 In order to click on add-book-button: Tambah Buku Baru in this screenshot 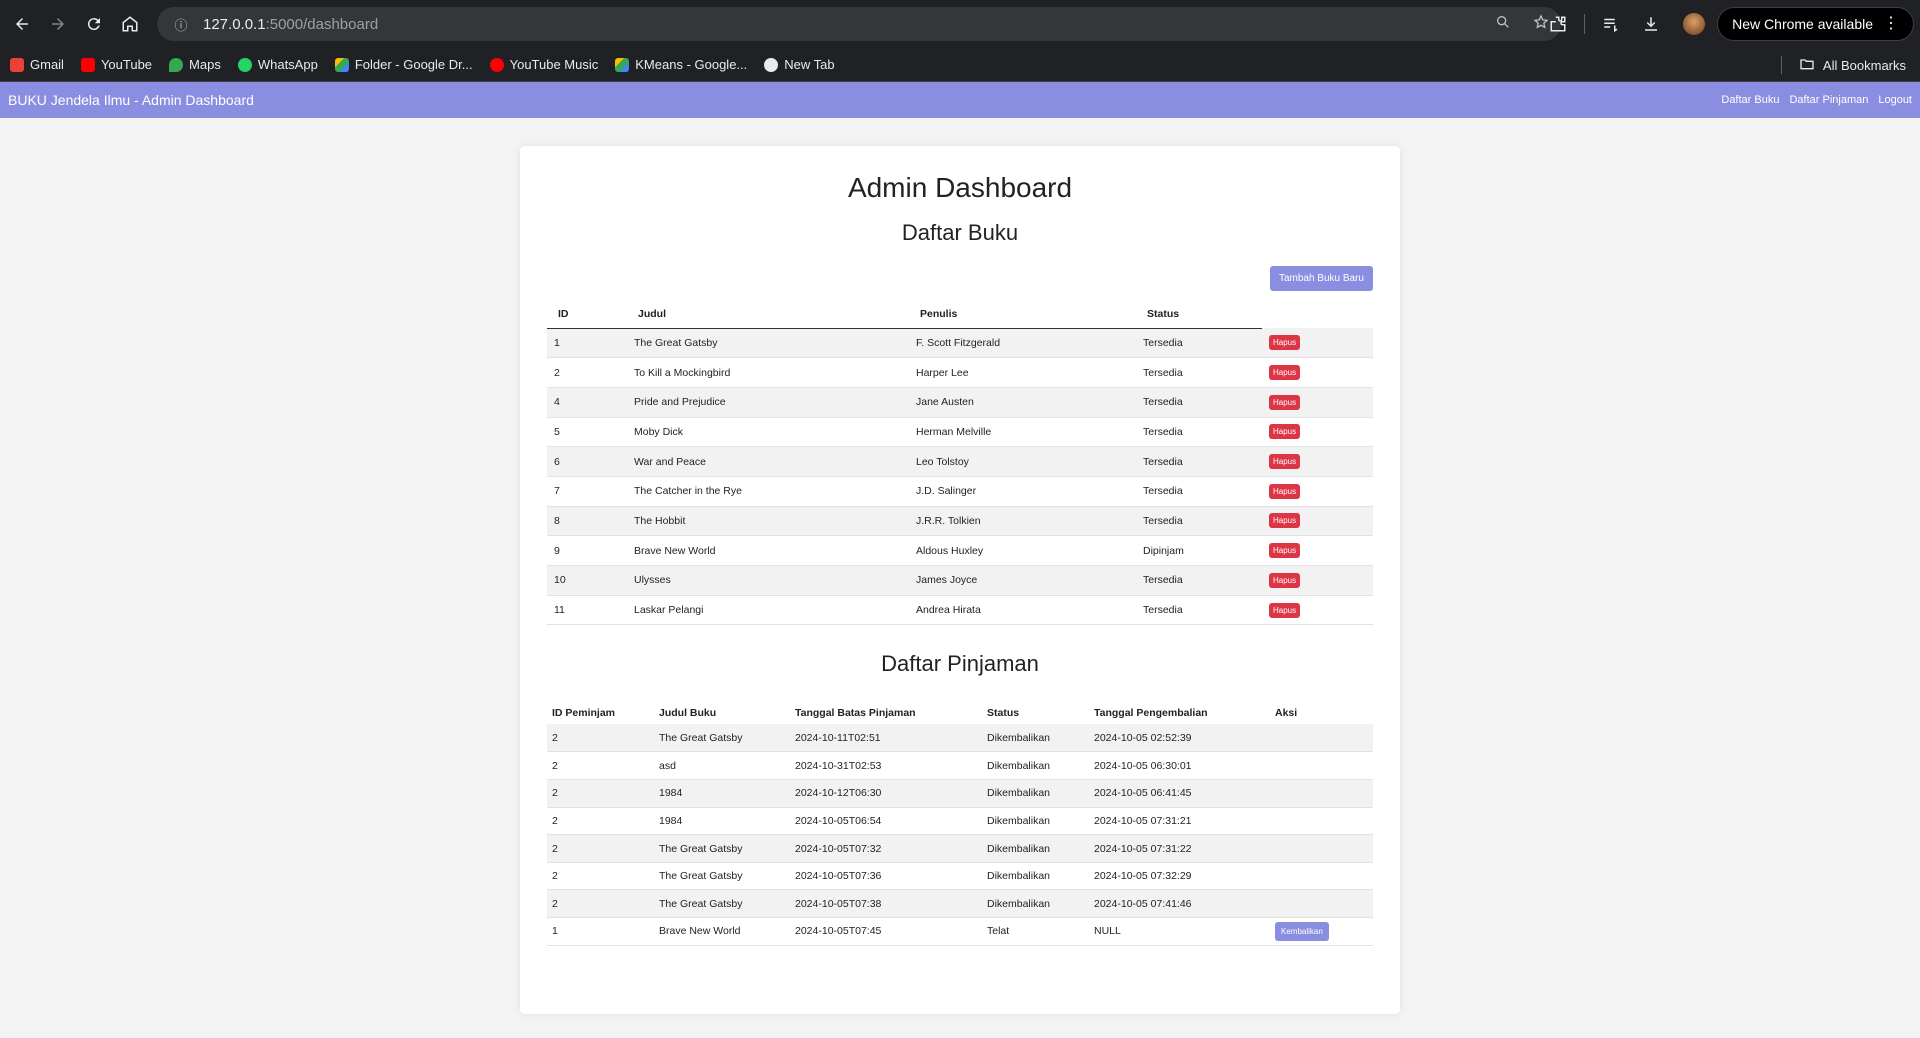, I will do `click(1321, 278)`.